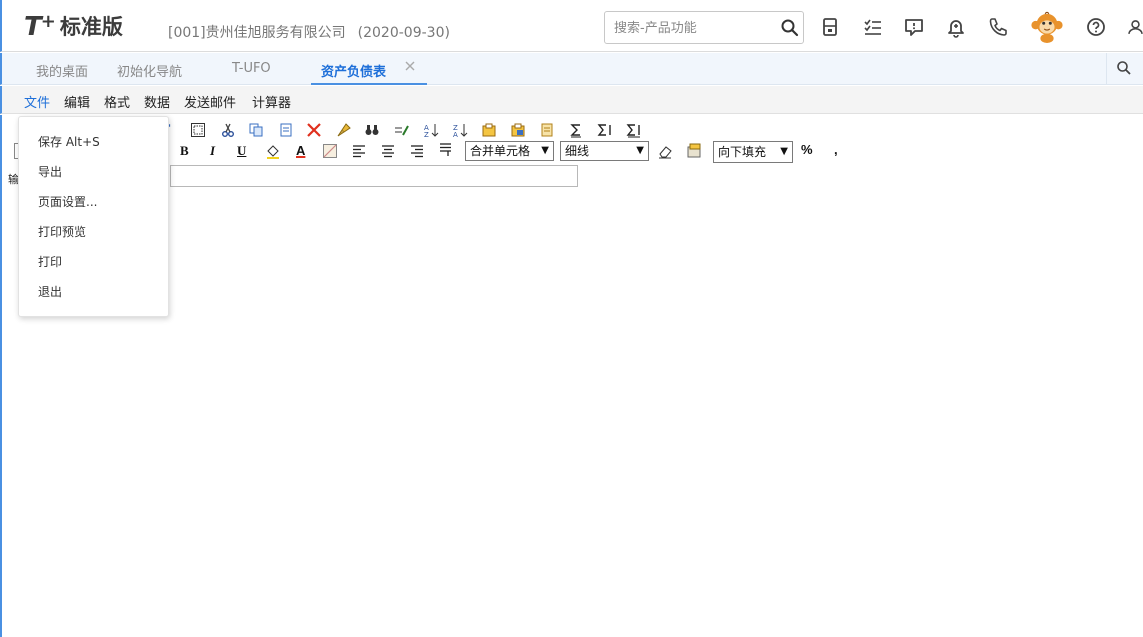 The height and width of the screenshot is (637, 1143). I want to click on row-sum-icon, so click(605, 130).